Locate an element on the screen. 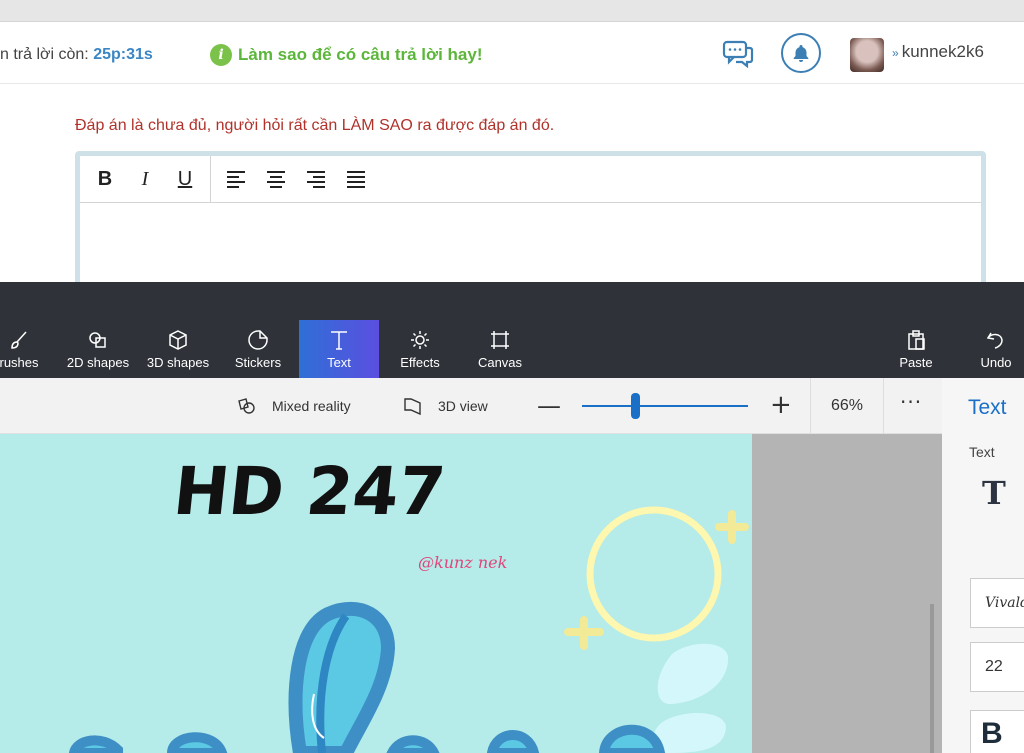  sparkle-shape is located at coordinates (732, 527).